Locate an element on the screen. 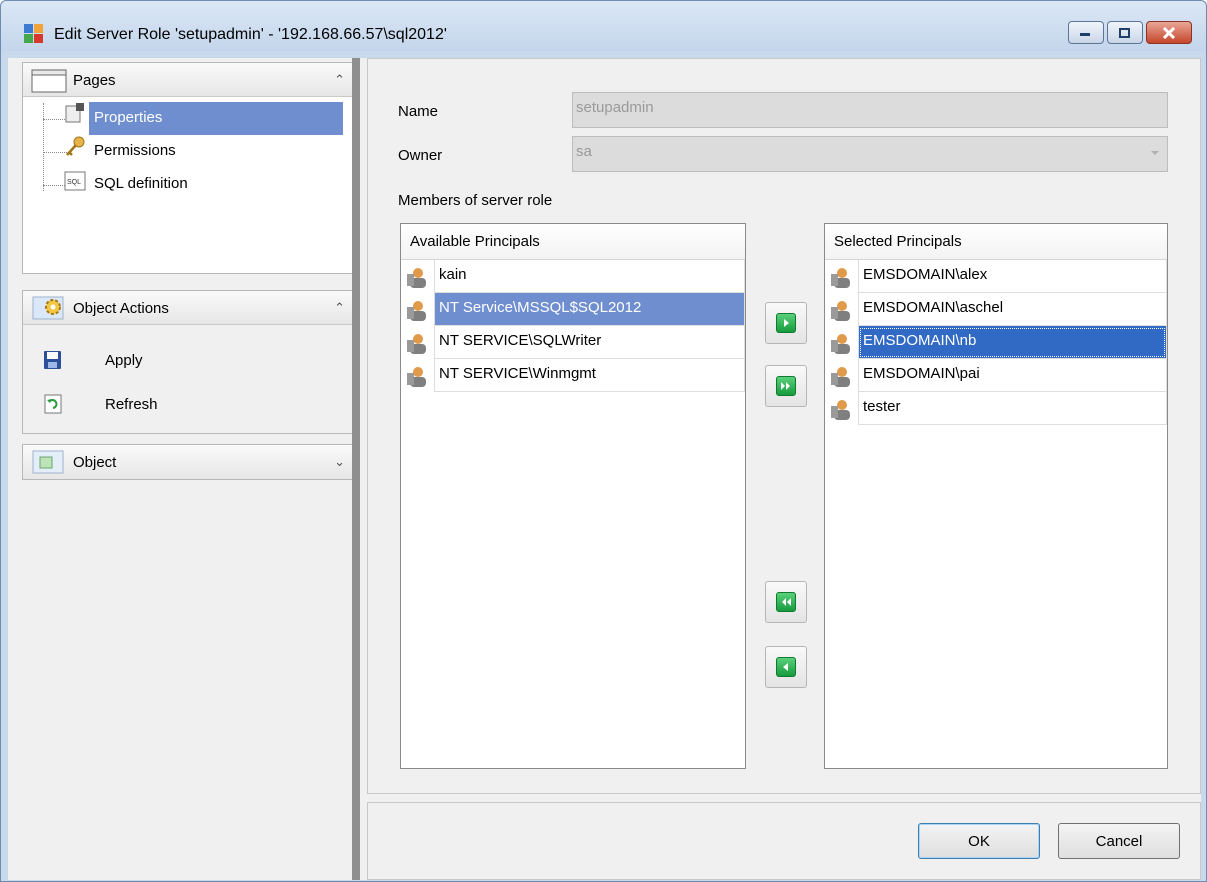  list-item: kain is located at coordinates (573, 276).